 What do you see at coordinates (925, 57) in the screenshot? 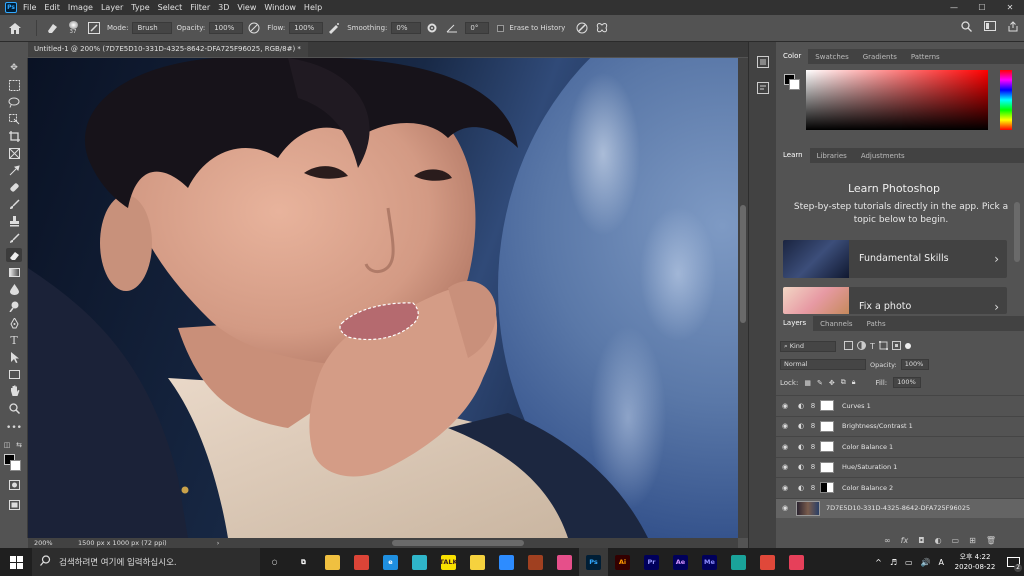
I see `tab-patterns: Patterns` at bounding box center [925, 57].